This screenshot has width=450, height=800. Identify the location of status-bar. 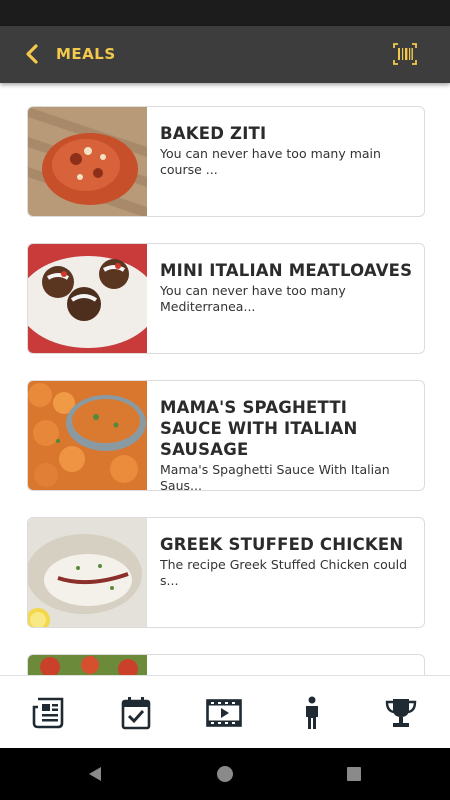
(225, 13).